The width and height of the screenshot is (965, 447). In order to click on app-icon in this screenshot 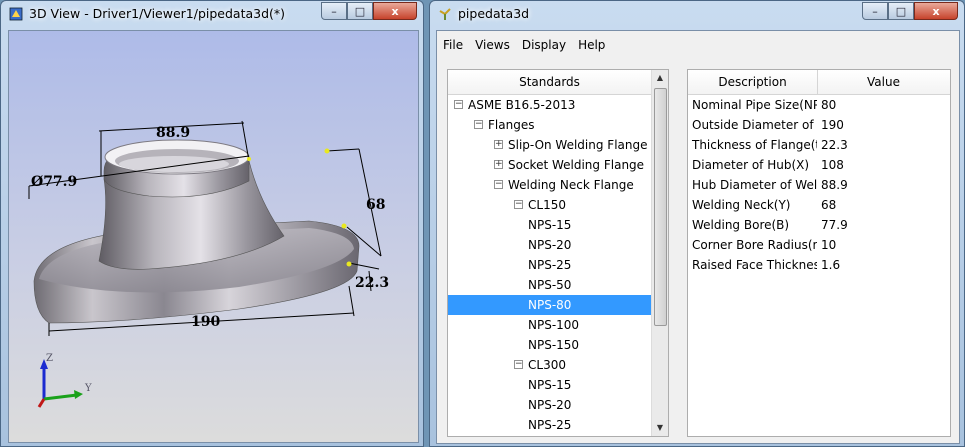, I will do `click(16, 14)`.